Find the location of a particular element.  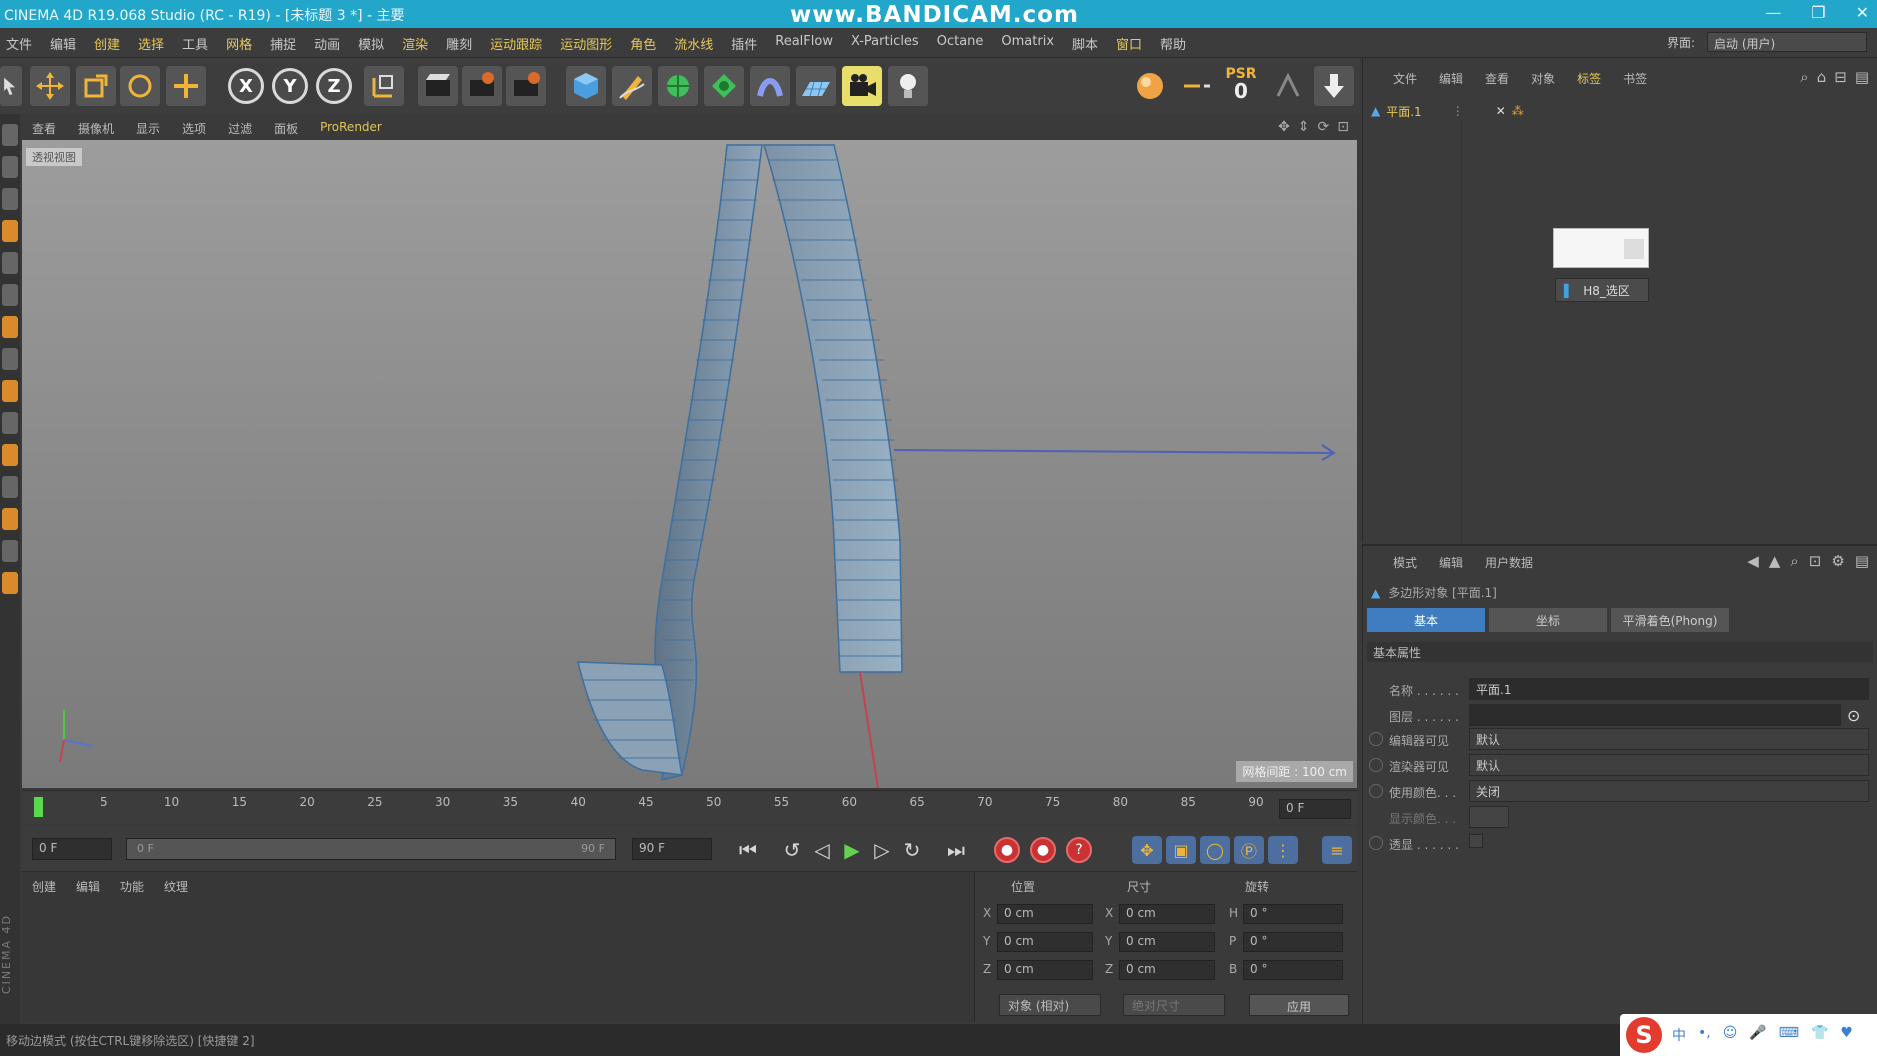

editor-visible-dropdown: 默认 is located at coordinates (1669, 739).